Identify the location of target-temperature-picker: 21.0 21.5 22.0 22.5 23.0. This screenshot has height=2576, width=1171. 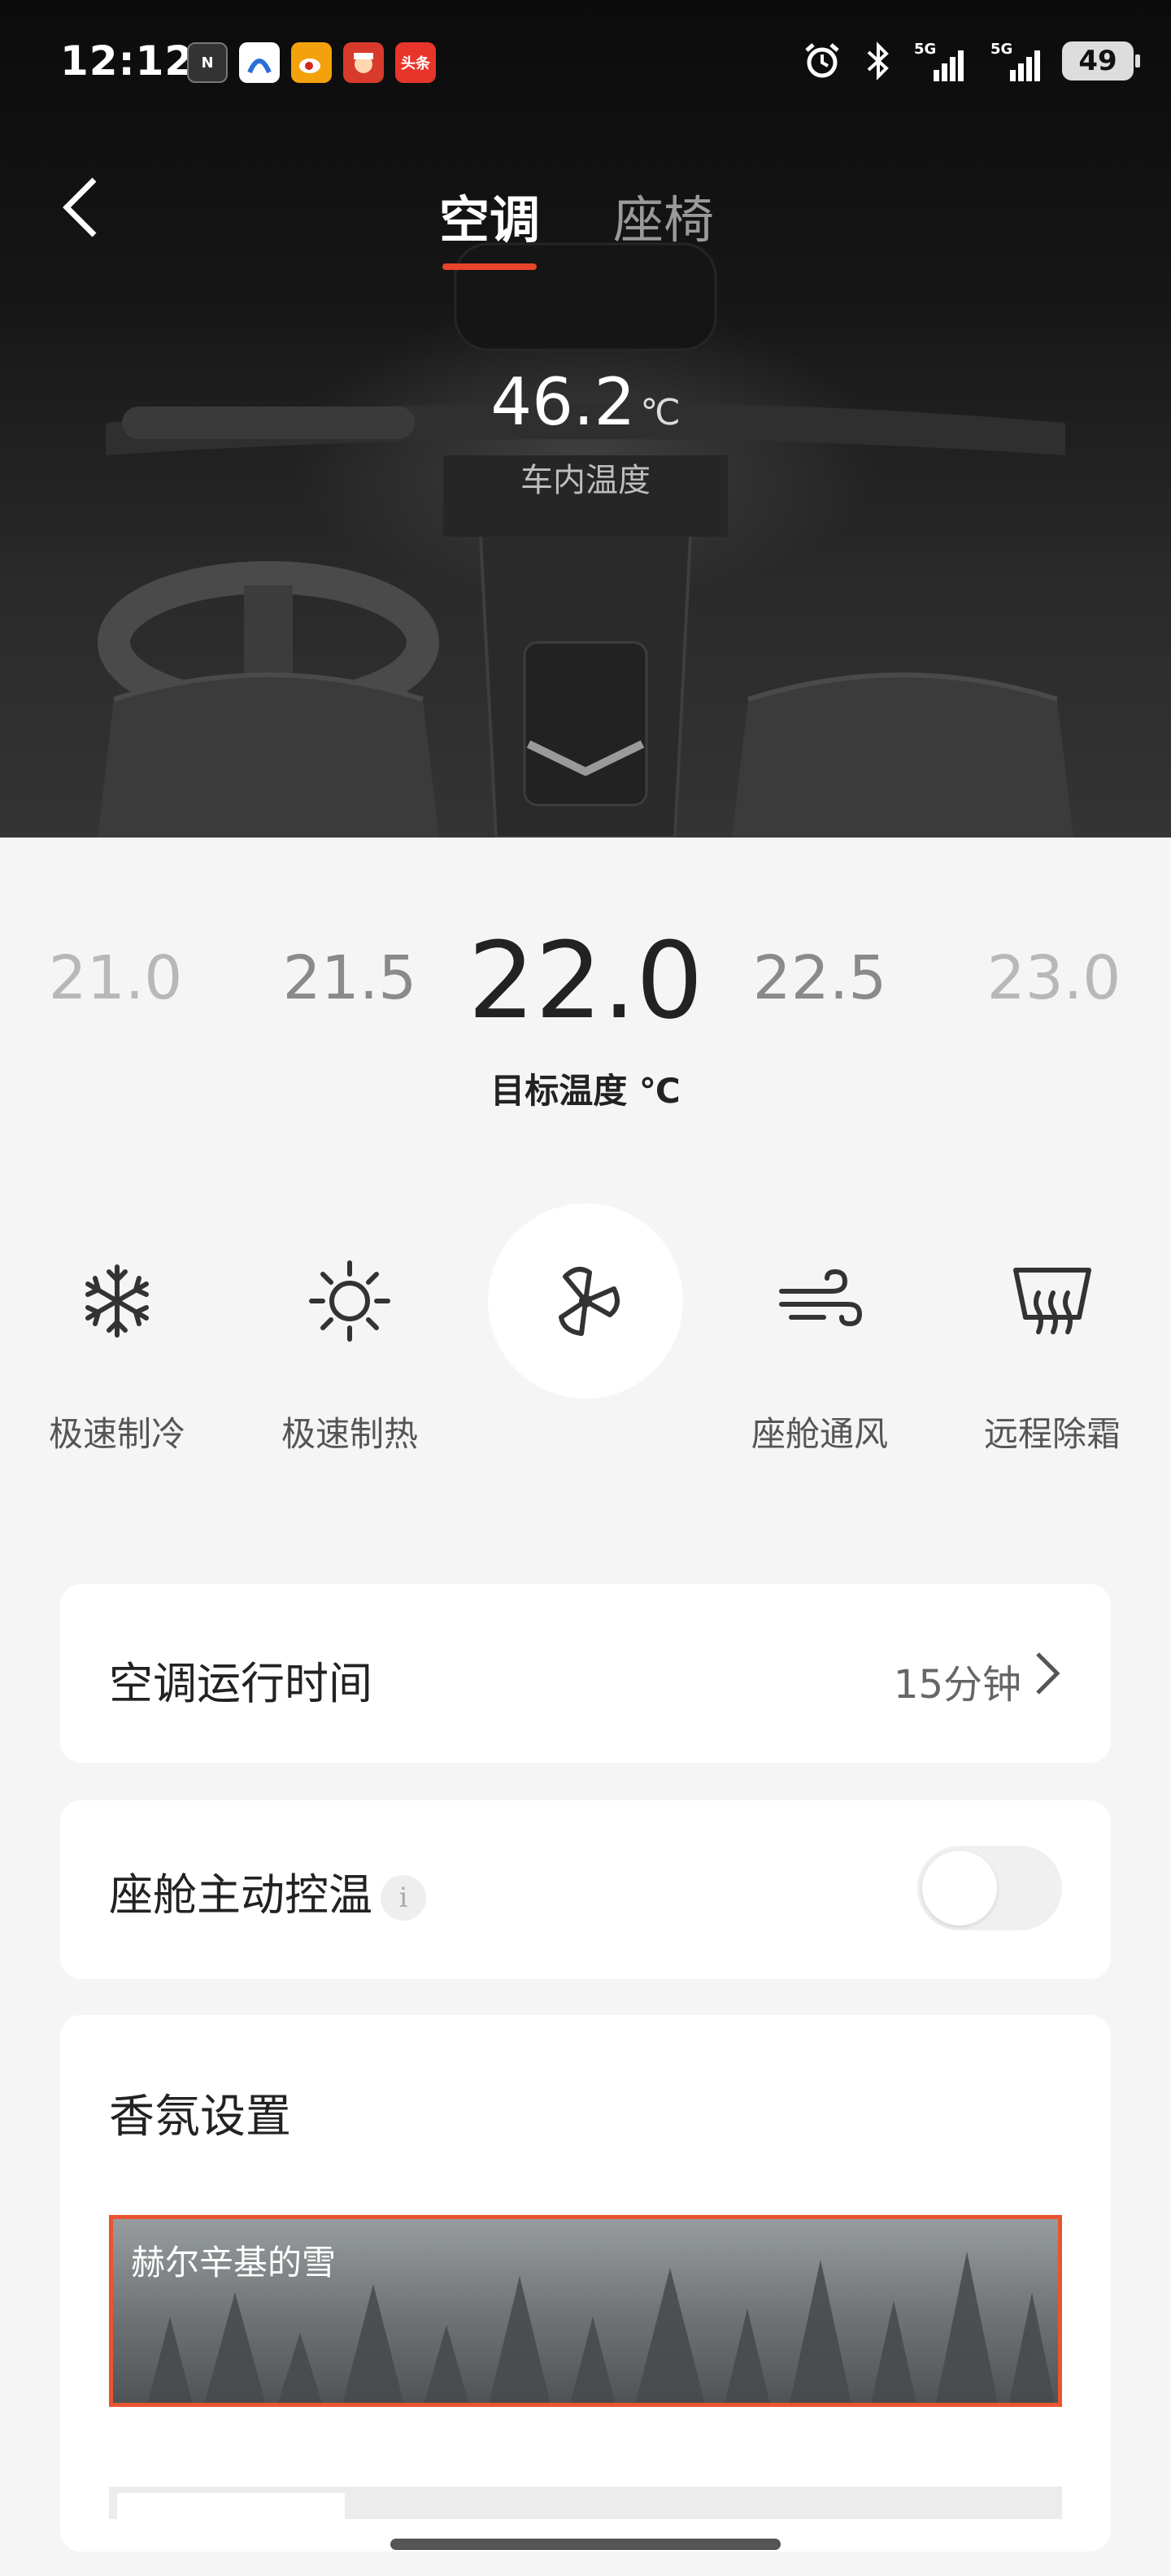
(585, 981).